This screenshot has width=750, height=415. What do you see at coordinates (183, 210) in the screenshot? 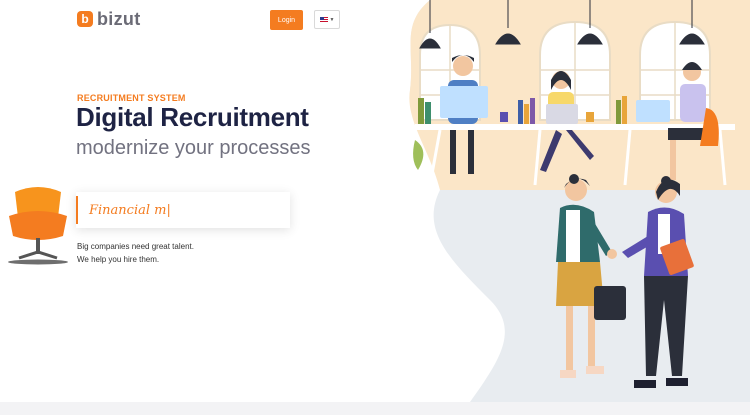
I see `typing-text-box: Financial m|` at bounding box center [183, 210].